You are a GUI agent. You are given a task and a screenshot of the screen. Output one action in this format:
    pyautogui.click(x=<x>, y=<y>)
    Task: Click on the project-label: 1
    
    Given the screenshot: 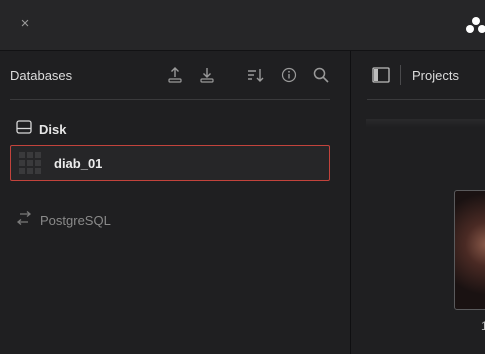 What is the action you would take?
    pyautogui.click(x=483, y=326)
    